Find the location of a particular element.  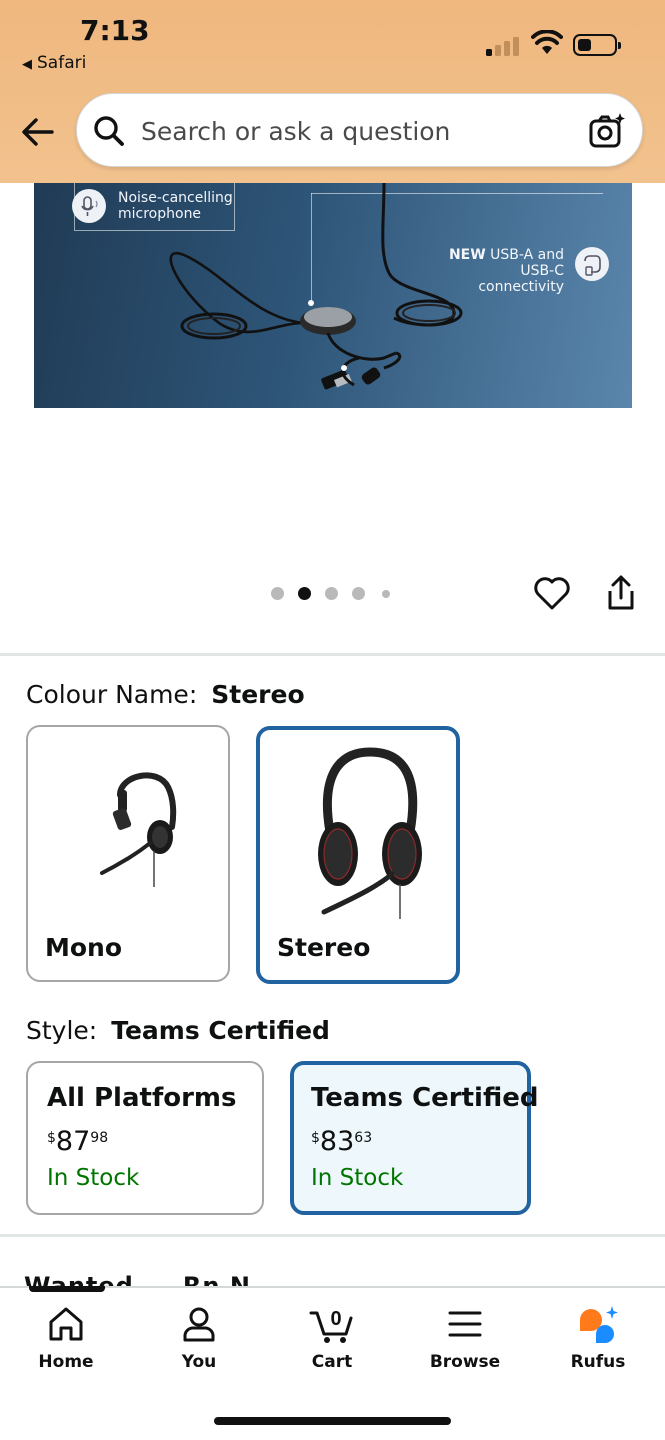

back-triangle-icon: ◀ is located at coordinates (27, 64).